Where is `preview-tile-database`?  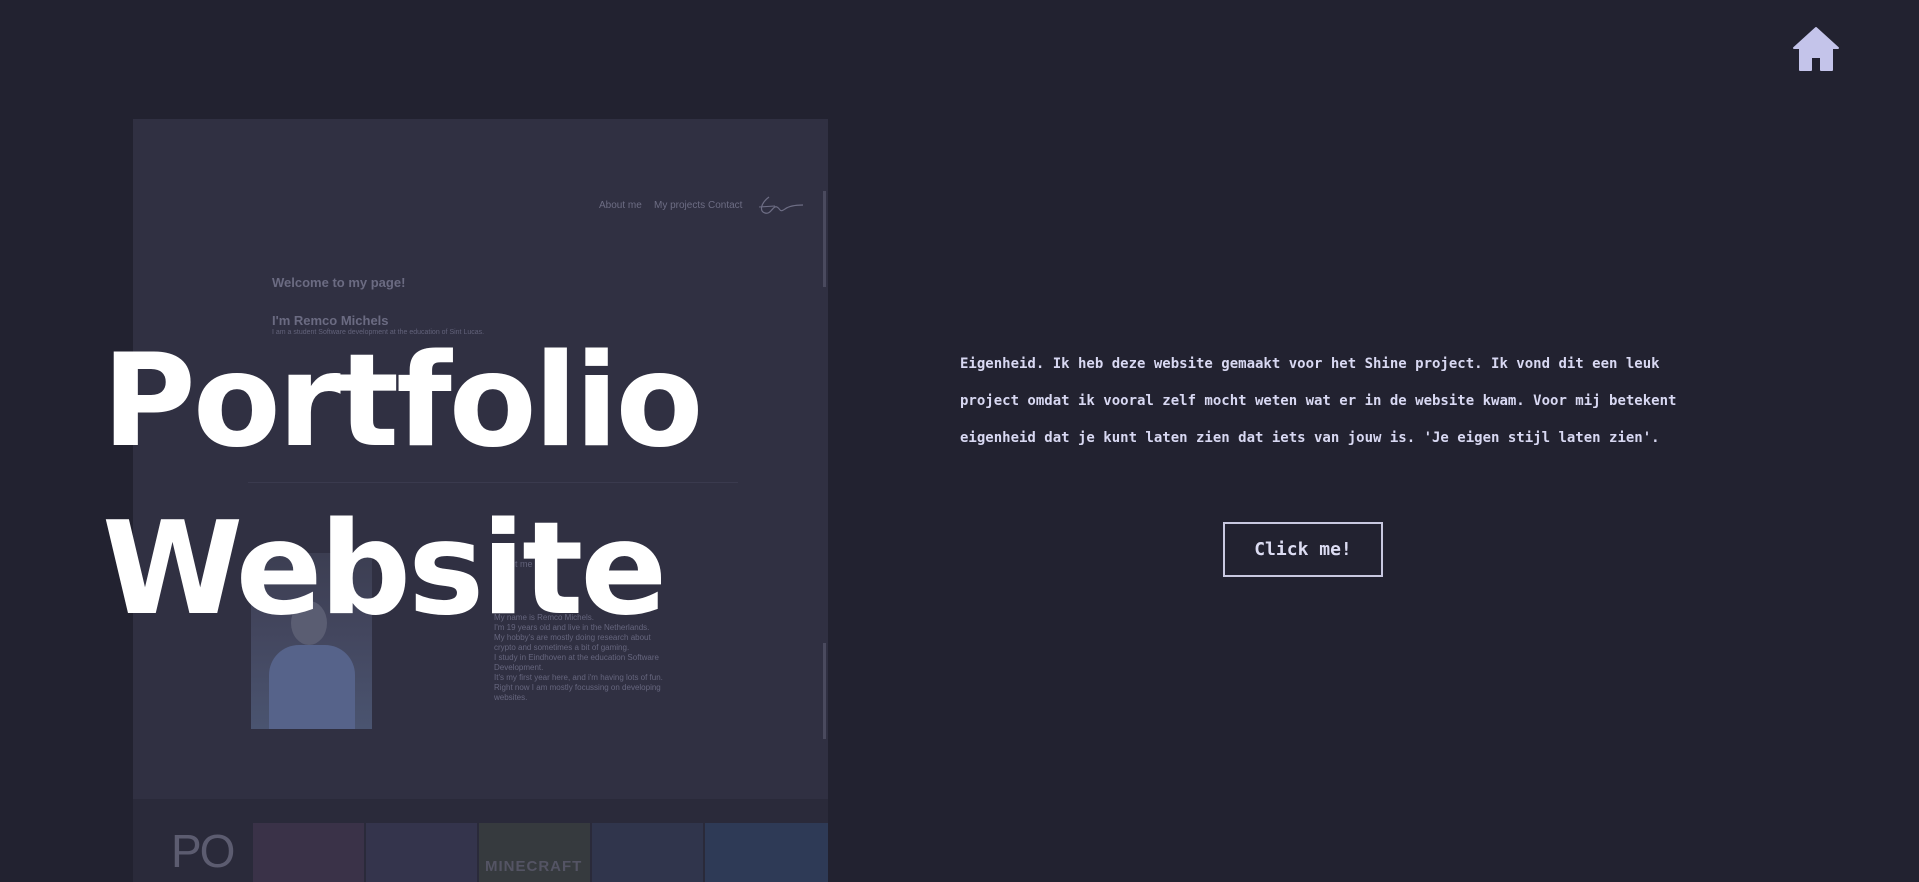
preview-tile-database is located at coordinates (647, 852).